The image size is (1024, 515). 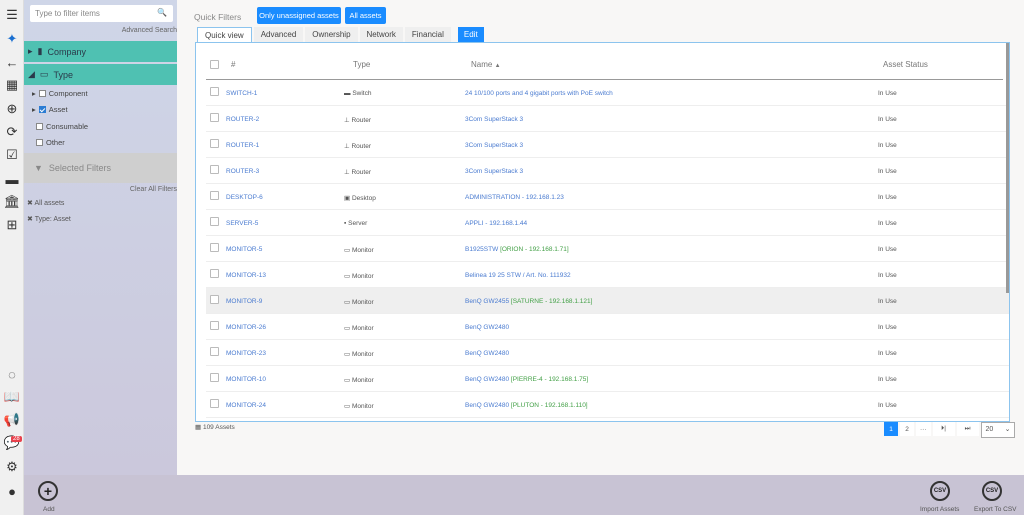 I want to click on edit-tabs-button: Edit, so click(x=470, y=34).